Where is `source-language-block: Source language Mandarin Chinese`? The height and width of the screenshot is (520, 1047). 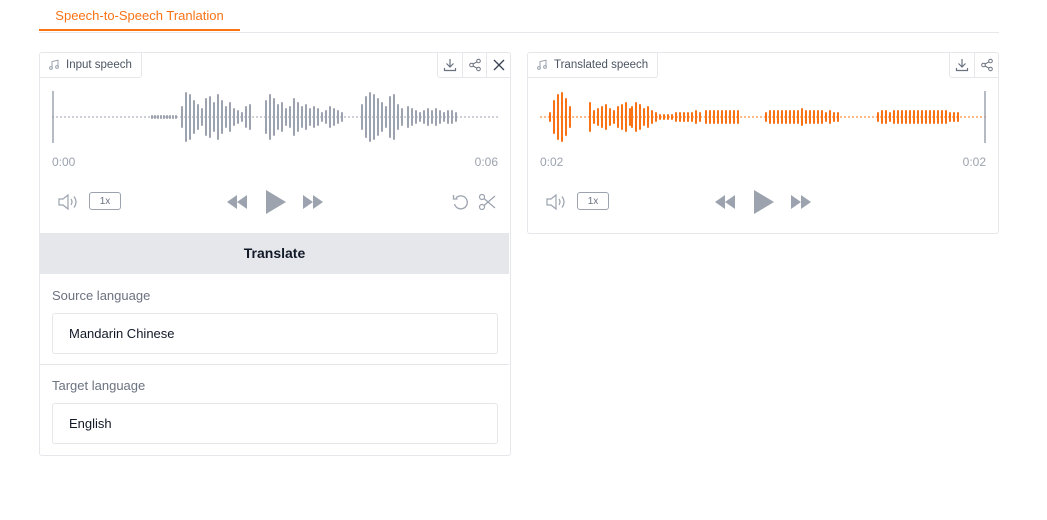
source-language-block: Source language Mandarin Chinese is located at coordinates (274, 319).